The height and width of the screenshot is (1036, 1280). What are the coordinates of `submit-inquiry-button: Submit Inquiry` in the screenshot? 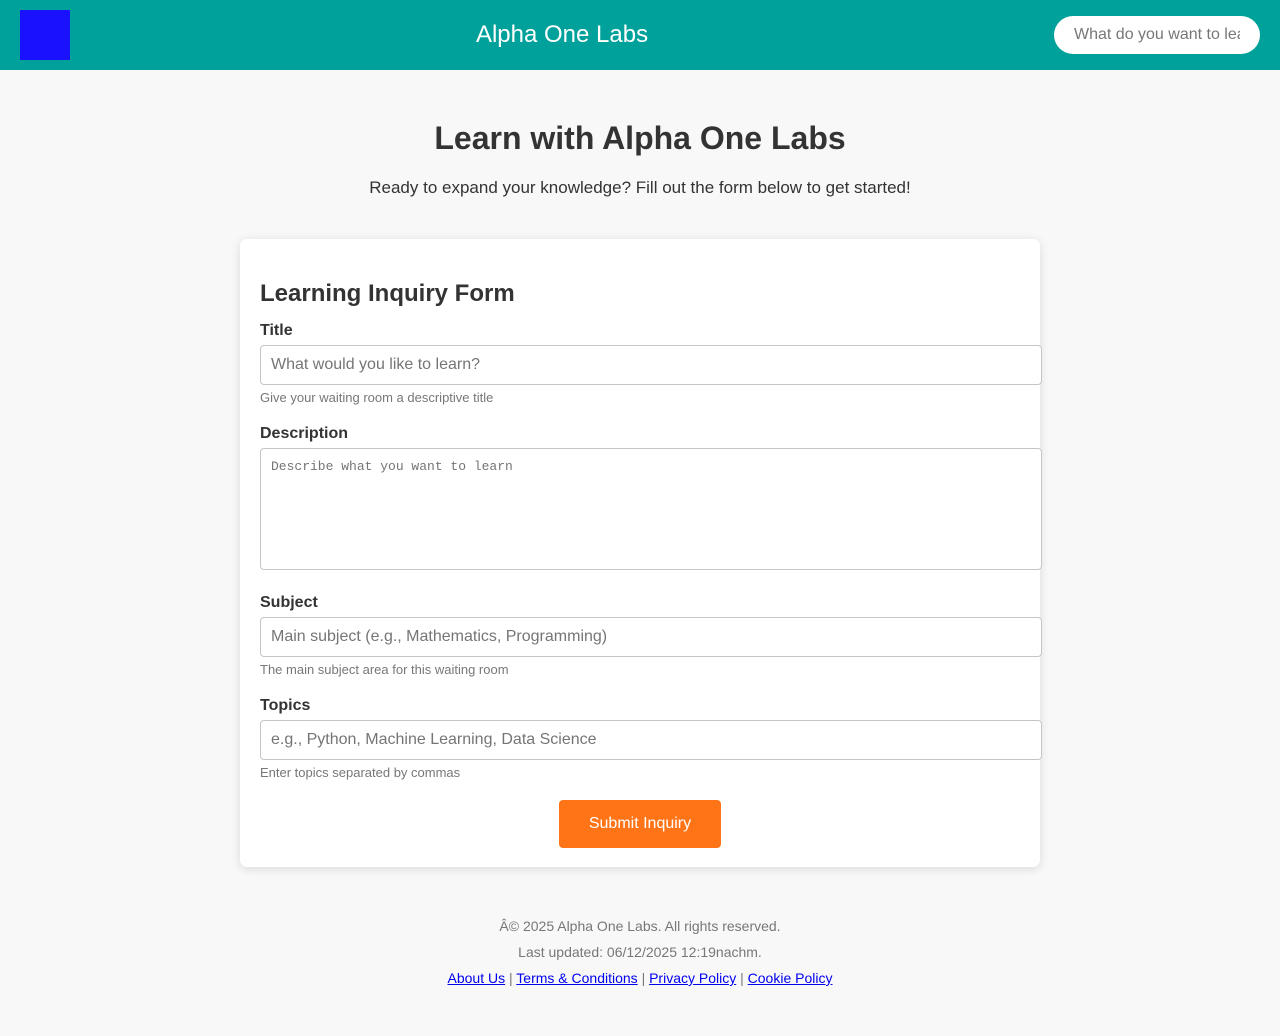 It's located at (640, 824).